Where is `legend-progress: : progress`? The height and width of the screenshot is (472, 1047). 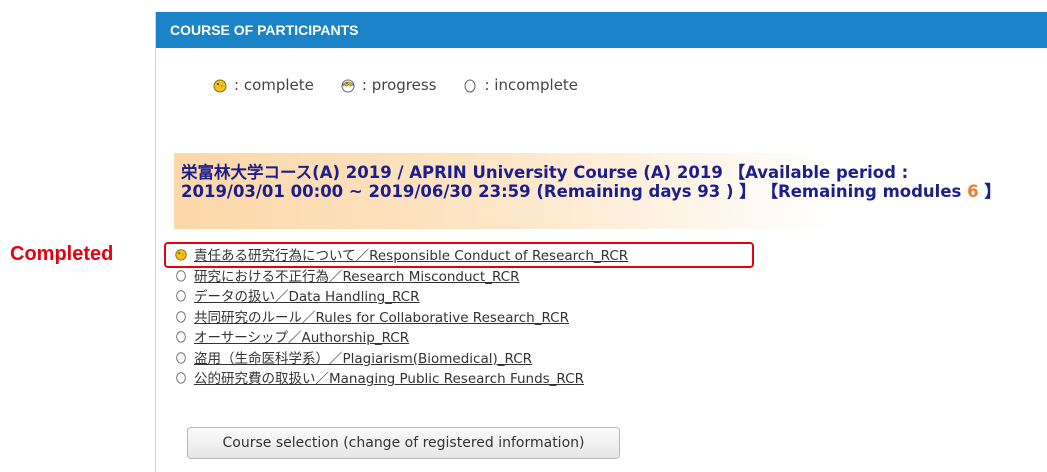
legend-progress: : progress is located at coordinates (388, 85).